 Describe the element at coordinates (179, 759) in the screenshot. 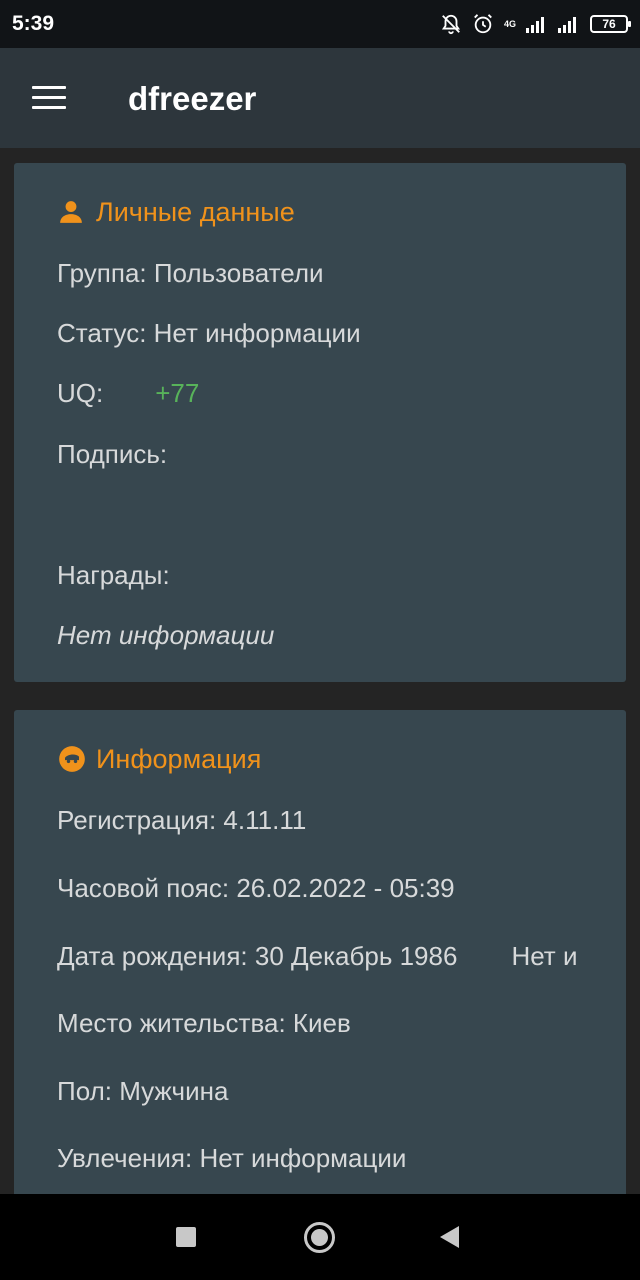

I see `information-title: Информация` at that location.